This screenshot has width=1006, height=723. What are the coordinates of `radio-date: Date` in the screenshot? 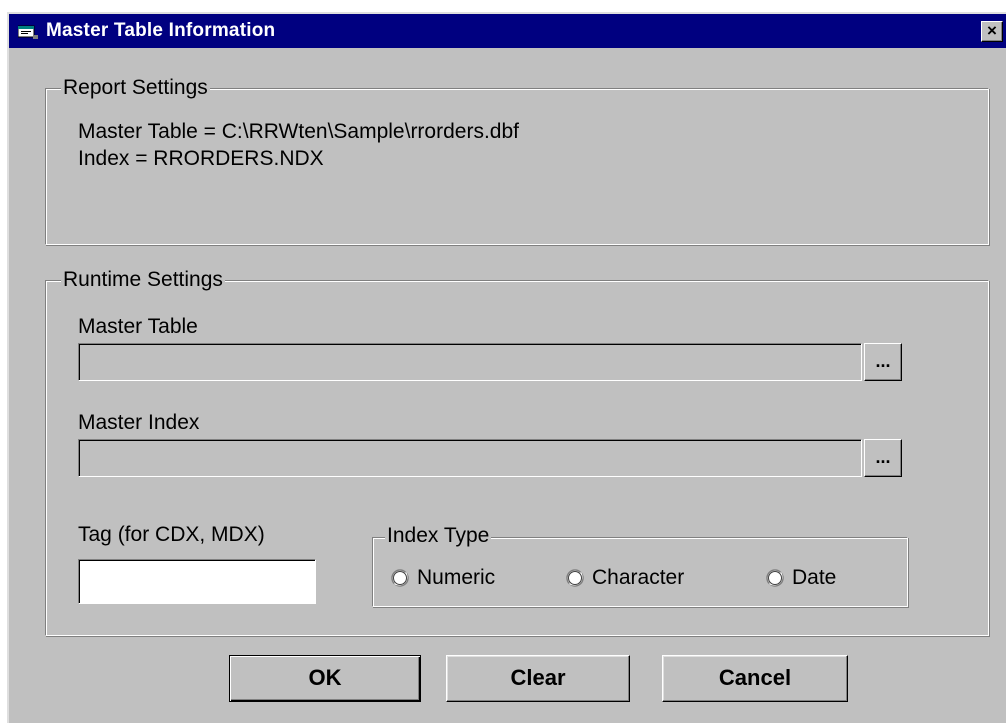 It's located at (801, 578).